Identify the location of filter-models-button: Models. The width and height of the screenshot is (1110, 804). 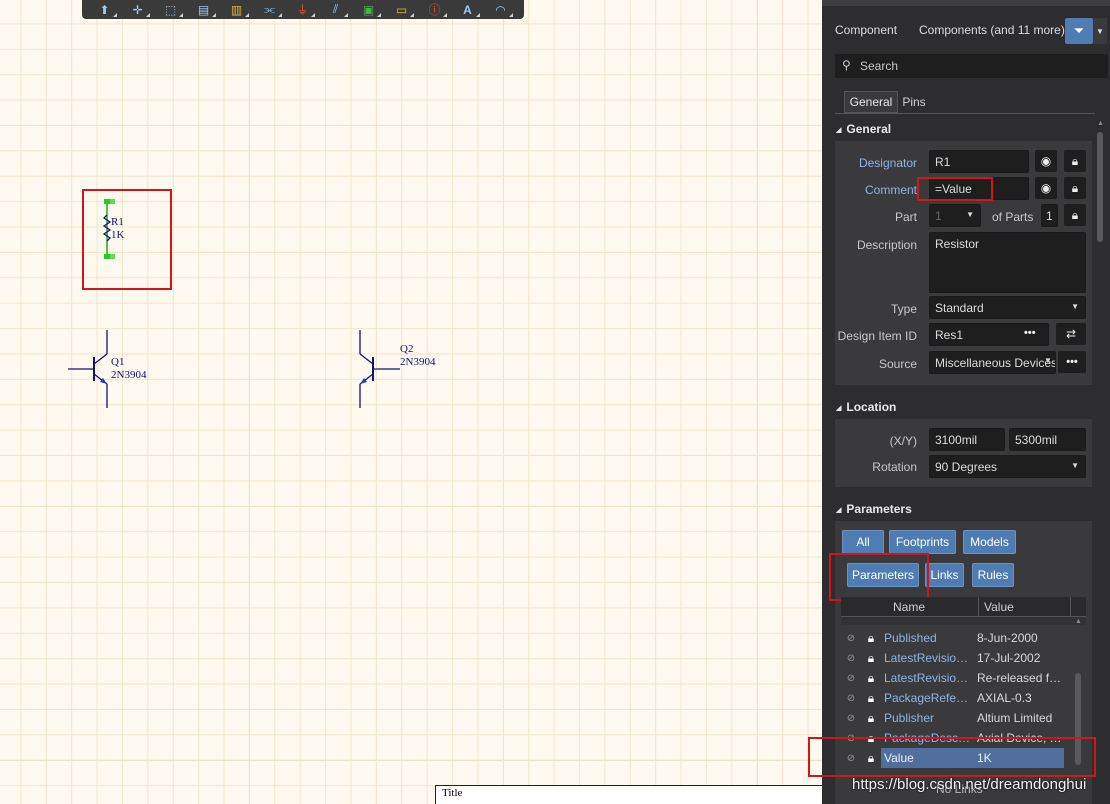
(989, 542).